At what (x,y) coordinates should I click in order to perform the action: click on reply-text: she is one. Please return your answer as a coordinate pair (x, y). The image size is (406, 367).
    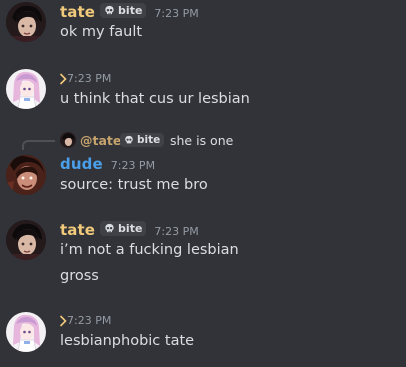
    Looking at the image, I should click on (201, 140).